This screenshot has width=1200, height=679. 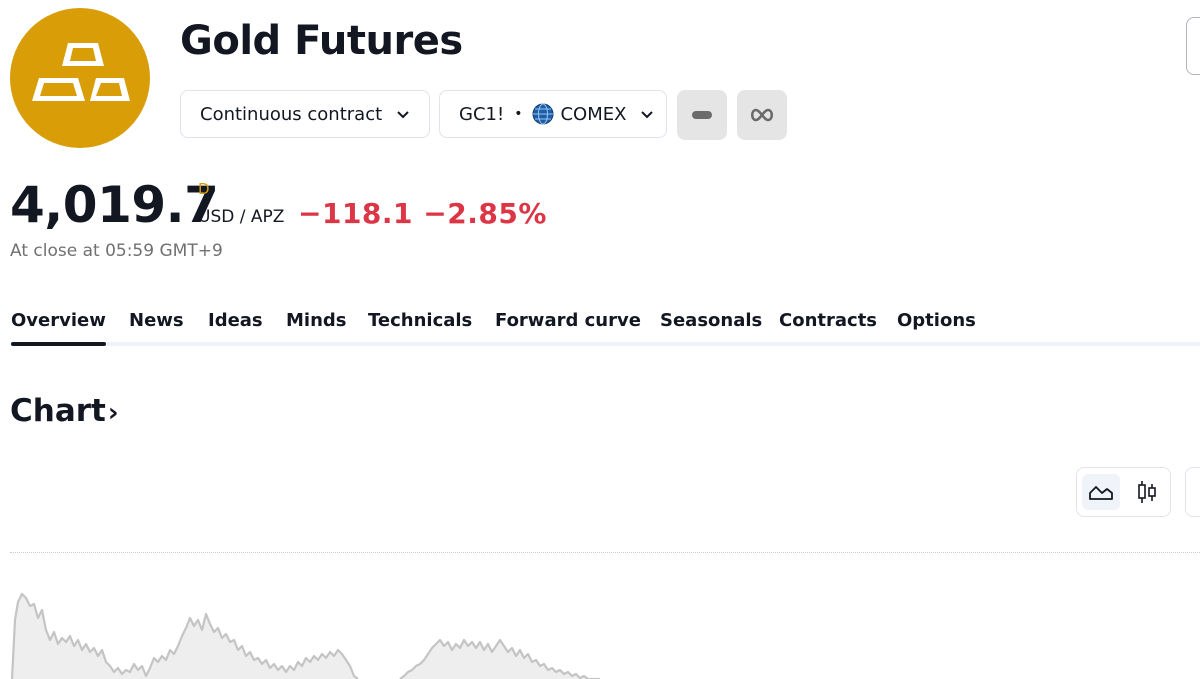 What do you see at coordinates (605, 344) in the screenshot?
I see `tabs-divider` at bounding box center [605, 344].